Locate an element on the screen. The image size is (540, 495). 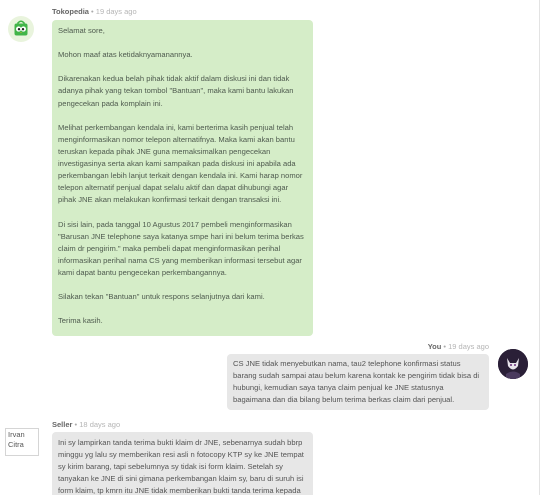
seller-card-line: Irvan is located at coordinates (16, 434).